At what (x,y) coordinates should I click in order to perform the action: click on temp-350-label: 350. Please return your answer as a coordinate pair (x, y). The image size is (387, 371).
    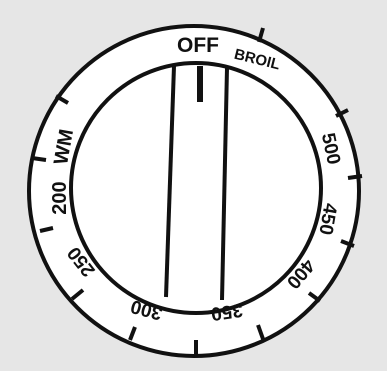
    Looking at the image, I should click on (227, 311).